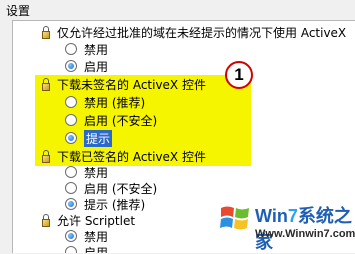 The height and width of the screenshot is (254, 355). I want to click on radio-option-unsigned-disable: 禁用 (推荐), so click(105, 102).